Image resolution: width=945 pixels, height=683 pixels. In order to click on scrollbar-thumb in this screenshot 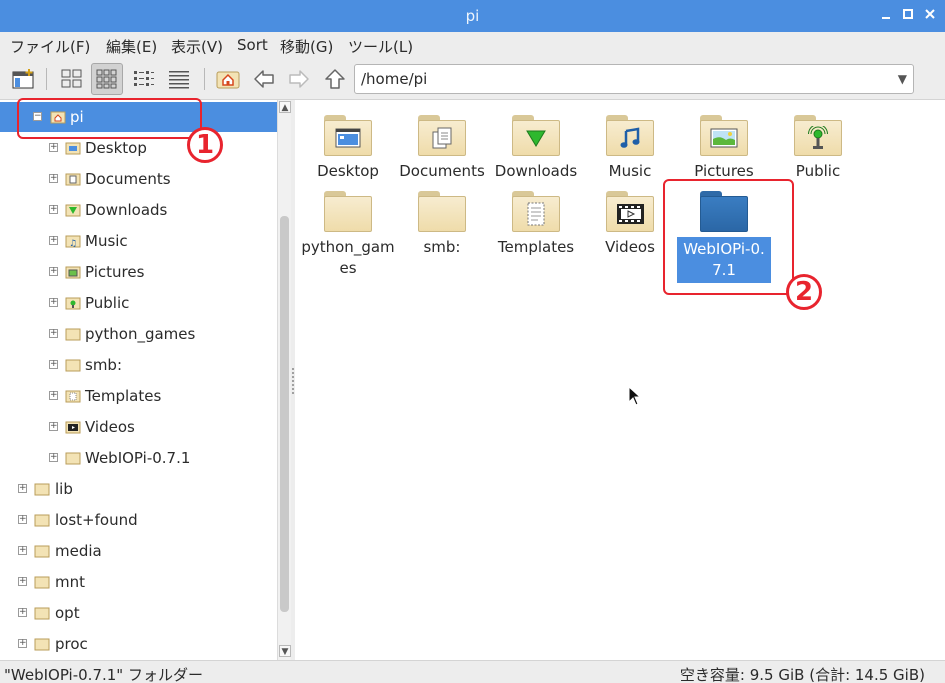, I will do `click(284, 414)`.